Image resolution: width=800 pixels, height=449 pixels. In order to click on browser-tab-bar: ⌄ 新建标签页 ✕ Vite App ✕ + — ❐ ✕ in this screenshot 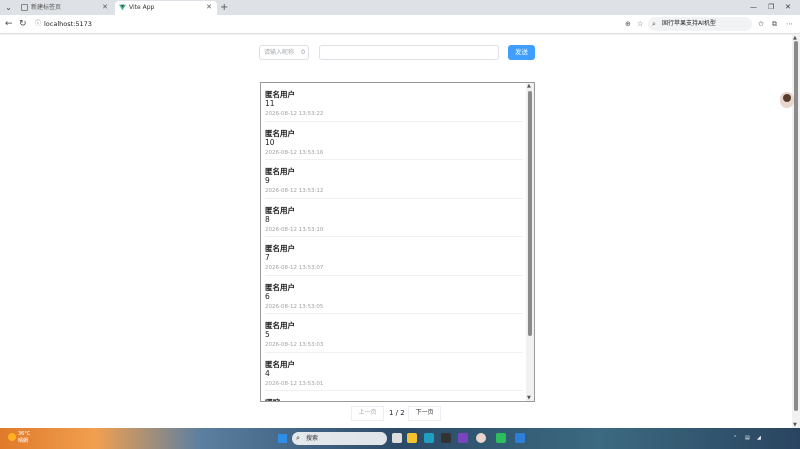, I will do `click(400, 7)`.